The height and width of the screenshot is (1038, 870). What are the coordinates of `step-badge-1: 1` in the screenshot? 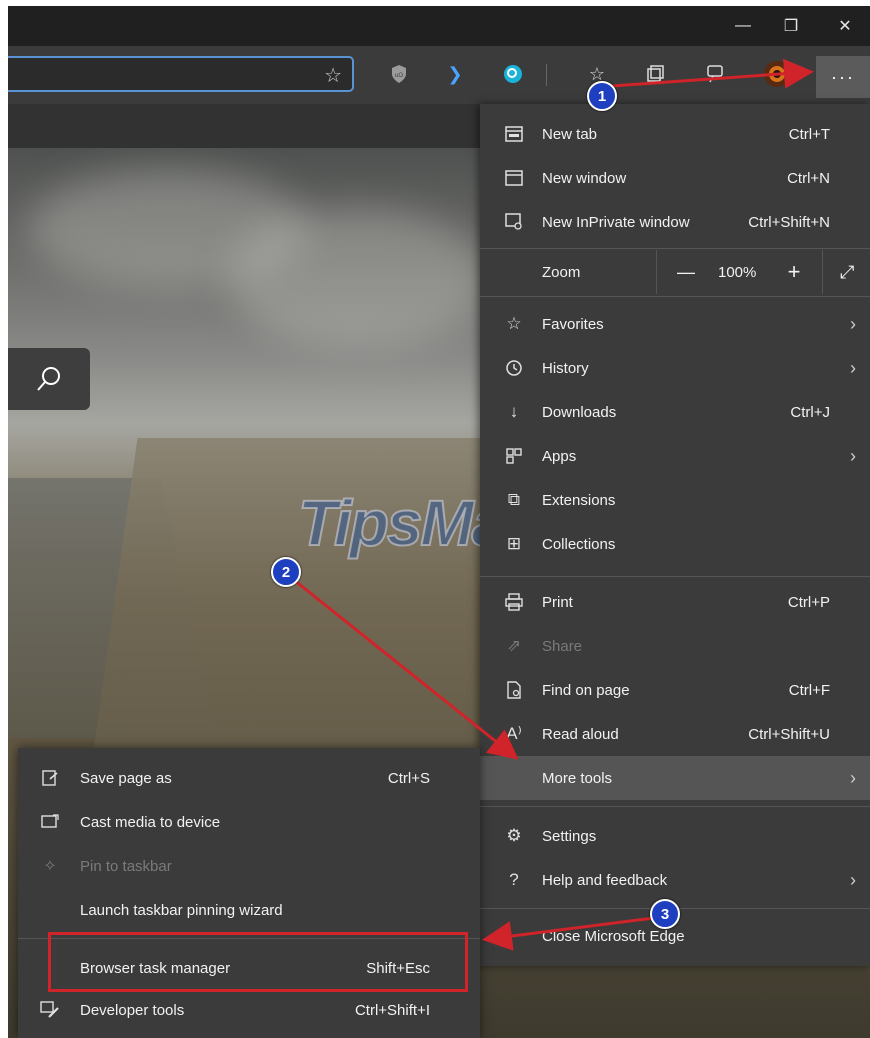 It's located at (602, 96).